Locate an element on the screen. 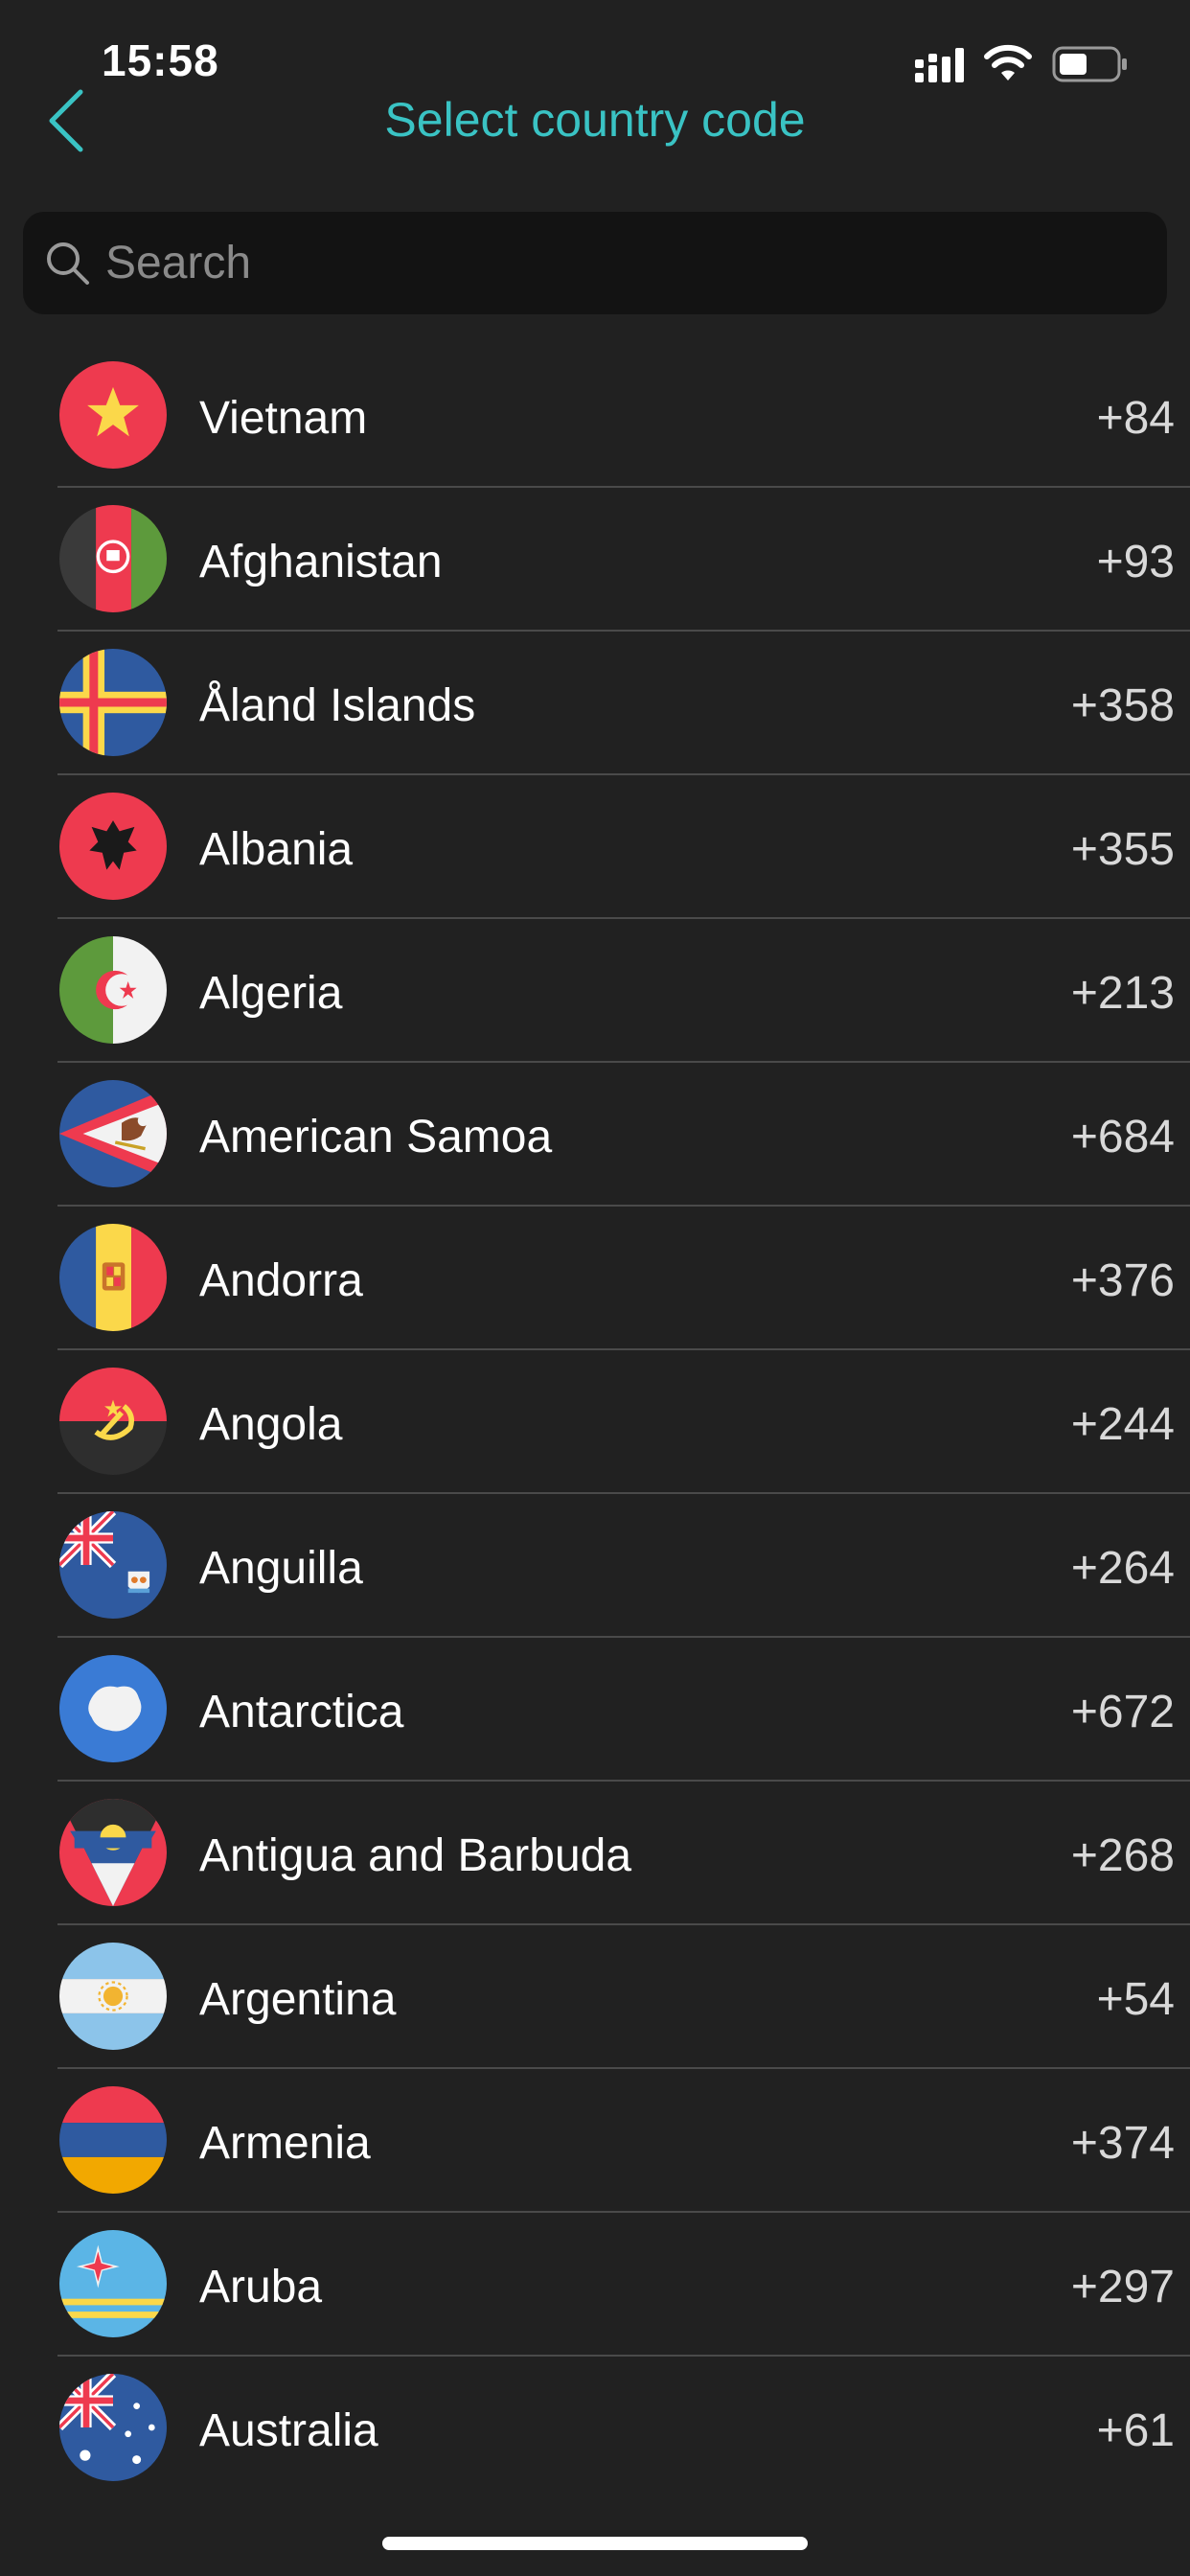 Image resolution: width=1190 pixels, height=2576 pixels. country-name: Anguilla is located at coordinates (281, 1568).